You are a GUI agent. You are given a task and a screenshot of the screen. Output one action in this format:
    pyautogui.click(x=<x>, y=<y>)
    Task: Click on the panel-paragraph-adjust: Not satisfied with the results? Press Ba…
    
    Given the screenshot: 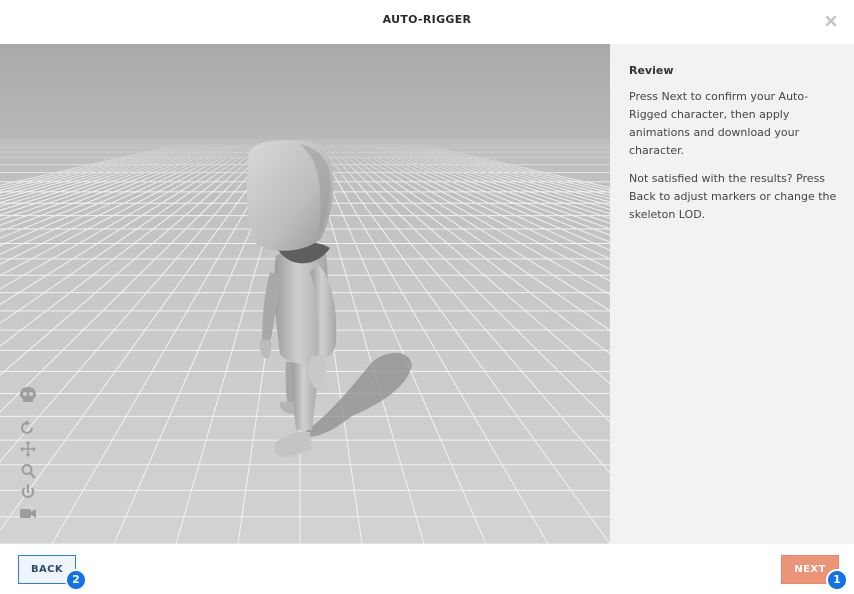 What is the action you would take?
    pyautogui.click(x=733, y=196)
    